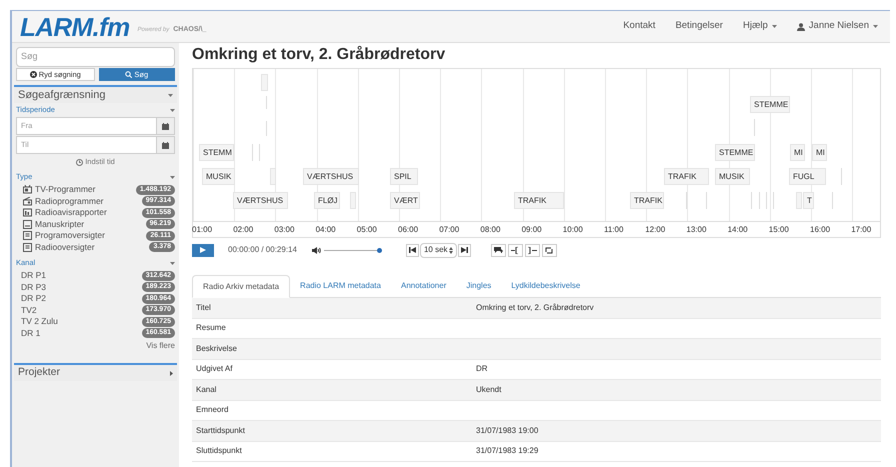 The height and width of the screenshot is (467, 896). What do you see at coordinates (614, 230) in the screenshot?
I see `hour-label: 11:00` at bounding box center [614, 230].